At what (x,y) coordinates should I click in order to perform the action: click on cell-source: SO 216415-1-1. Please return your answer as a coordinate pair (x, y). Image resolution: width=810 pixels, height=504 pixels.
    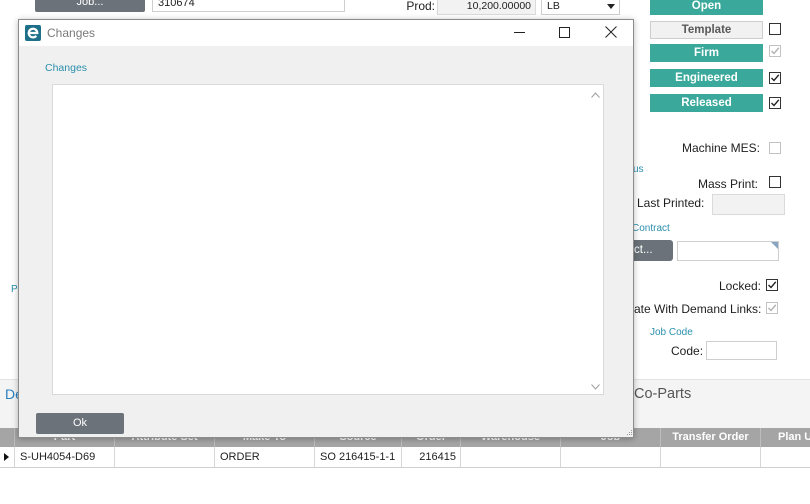
    Looking at the image, I should click on (358, 457).